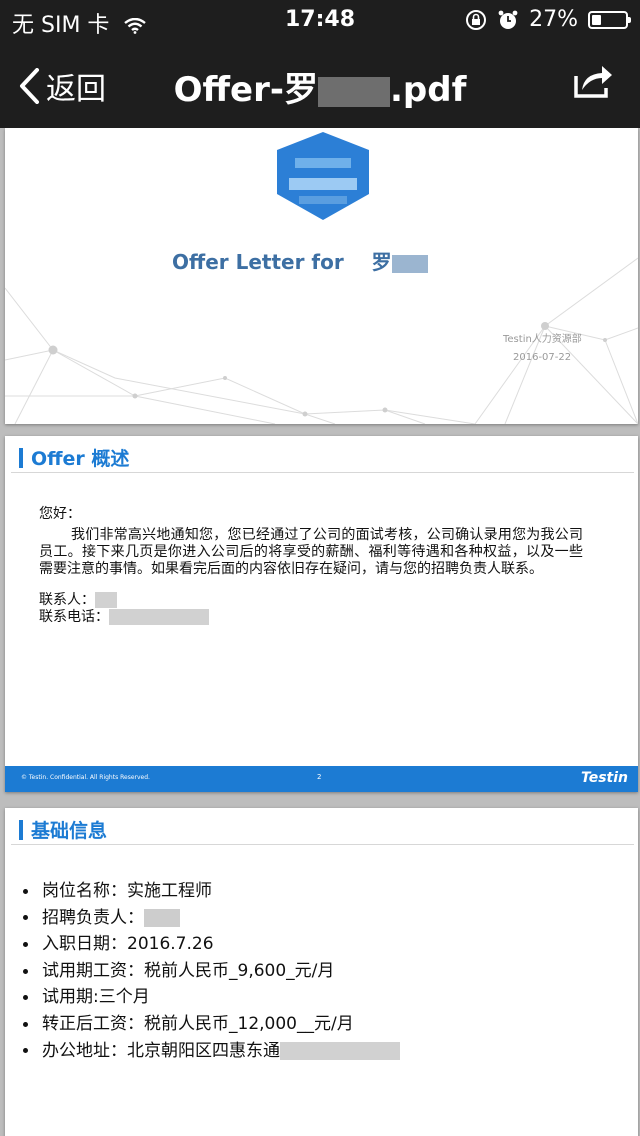 The image size is (640, 1136). I want to click on contact-phone: 联系电话：, so click(311, 617).